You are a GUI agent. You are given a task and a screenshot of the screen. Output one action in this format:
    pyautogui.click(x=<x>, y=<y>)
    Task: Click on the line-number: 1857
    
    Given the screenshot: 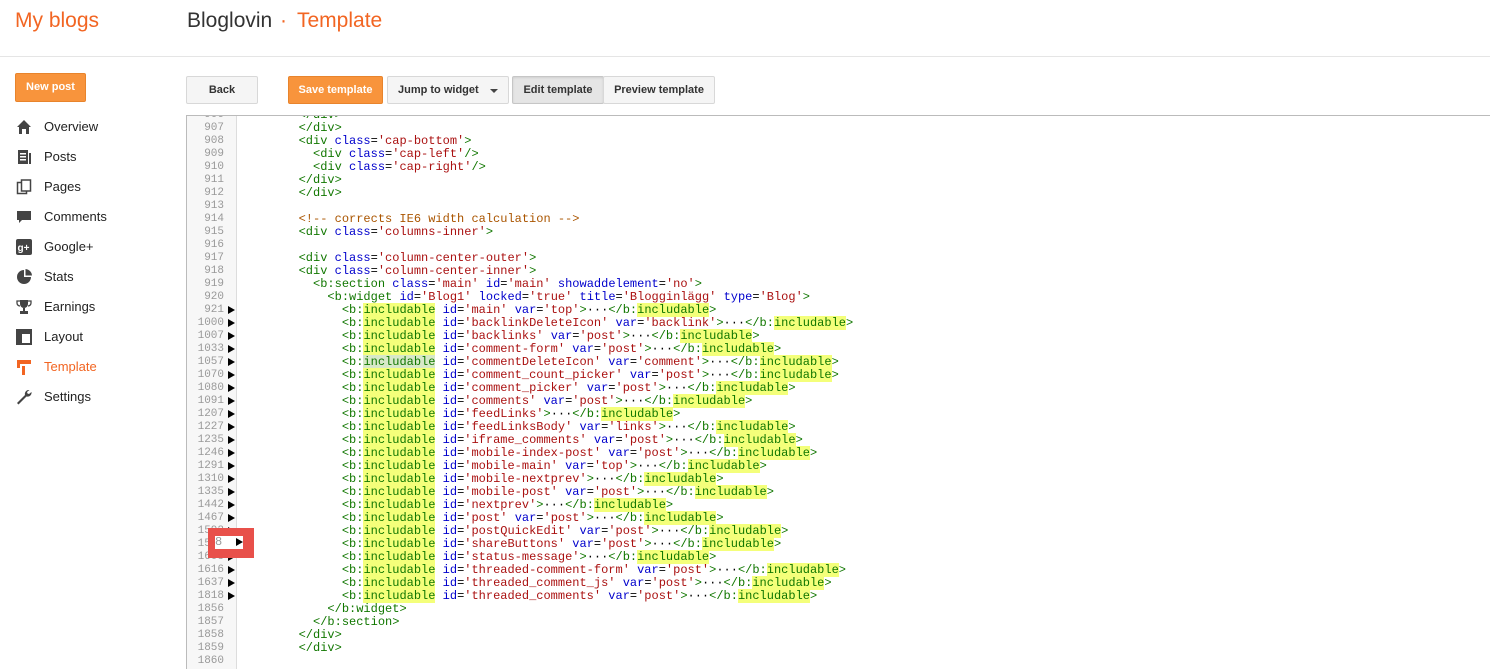 What is the action you would take?
    pyautogui.click(x=210, y=622)
    